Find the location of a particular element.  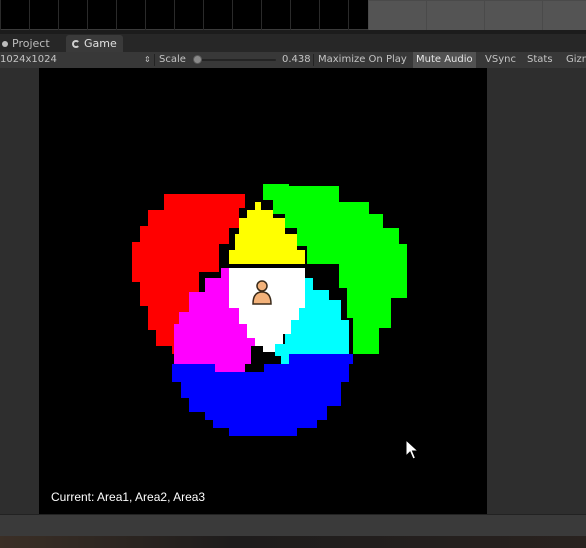

tab-project-label: Project is located at coordinates (31, 43).